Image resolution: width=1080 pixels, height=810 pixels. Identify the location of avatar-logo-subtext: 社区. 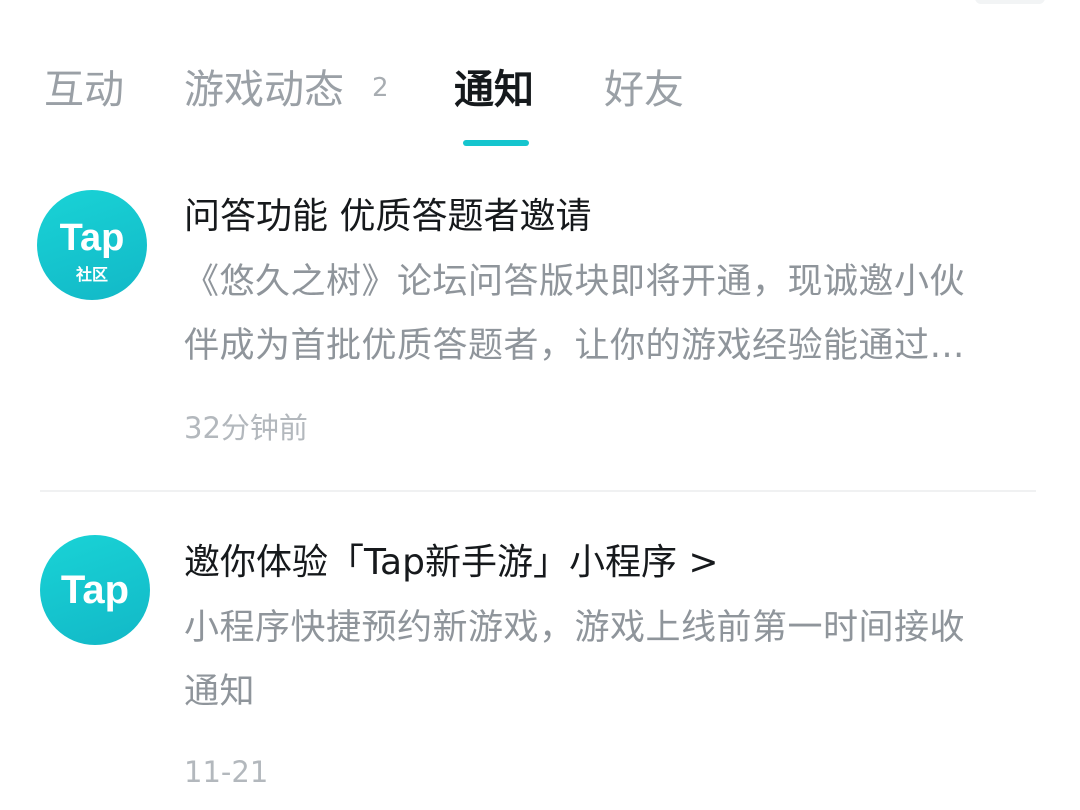
(91, 274).